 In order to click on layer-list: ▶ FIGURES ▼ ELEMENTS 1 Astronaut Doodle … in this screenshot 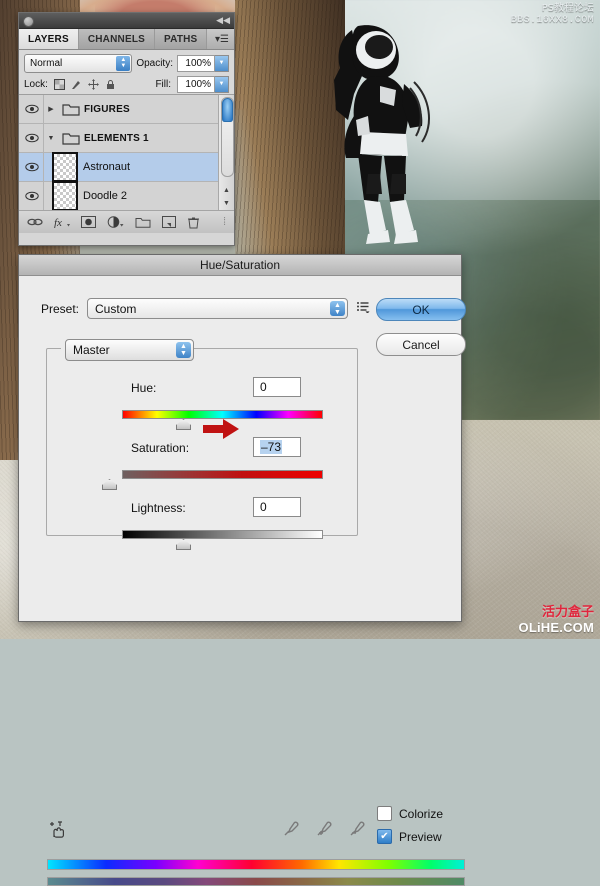, I will do `click(126, 152)`.